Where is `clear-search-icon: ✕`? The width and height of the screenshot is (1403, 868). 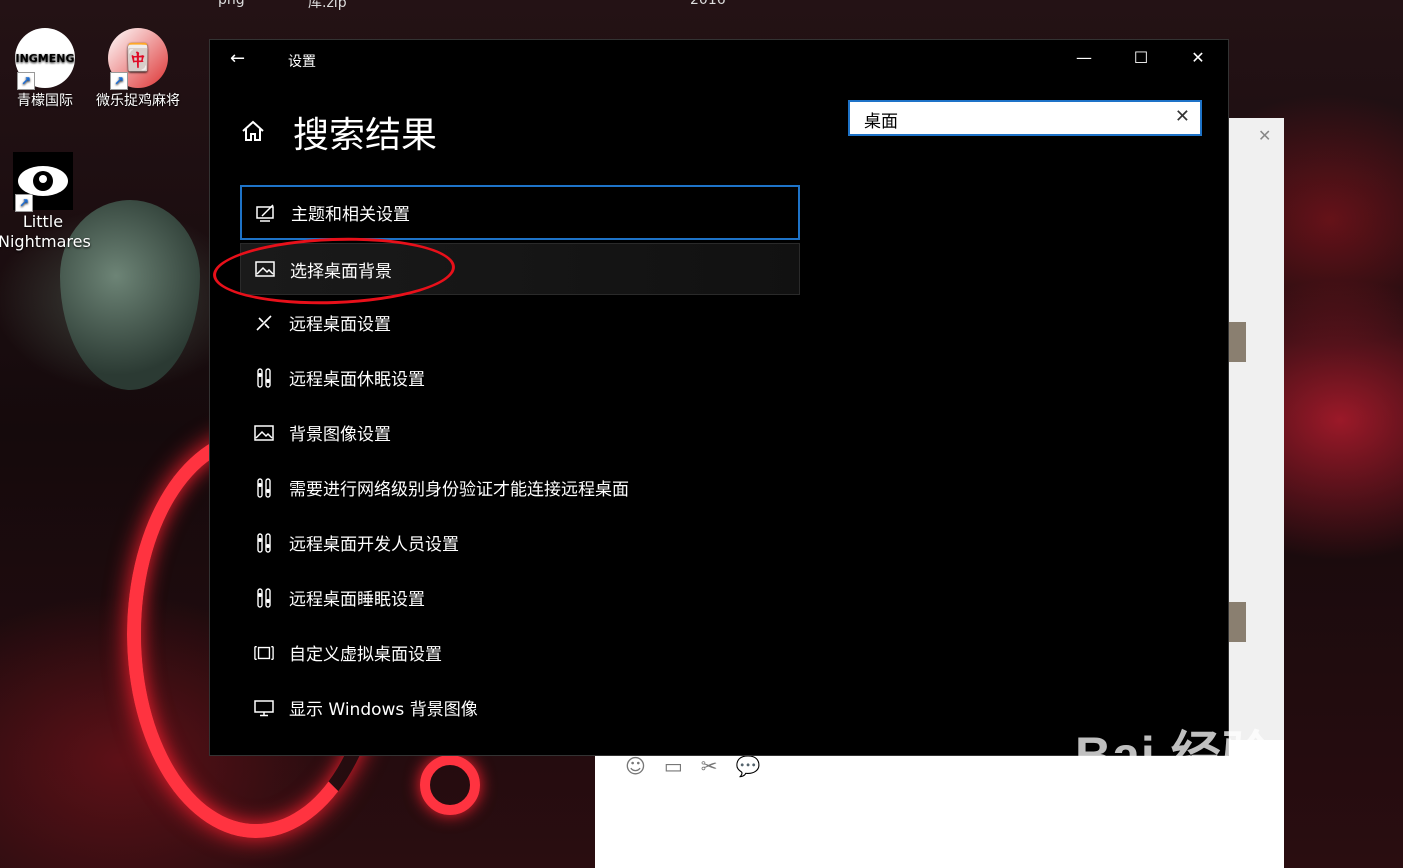
clear-search-icon: ✕ is located at coordinates (1182, 116).